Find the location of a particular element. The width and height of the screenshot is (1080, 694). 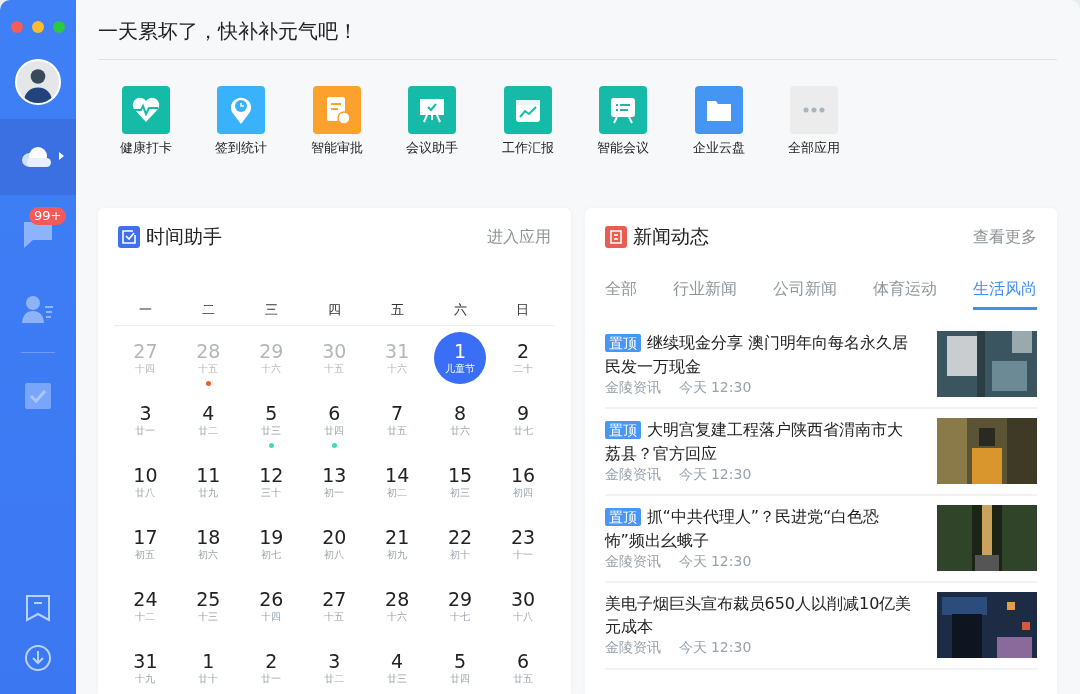

day-number: 27 is located at coordinates (145, 351).